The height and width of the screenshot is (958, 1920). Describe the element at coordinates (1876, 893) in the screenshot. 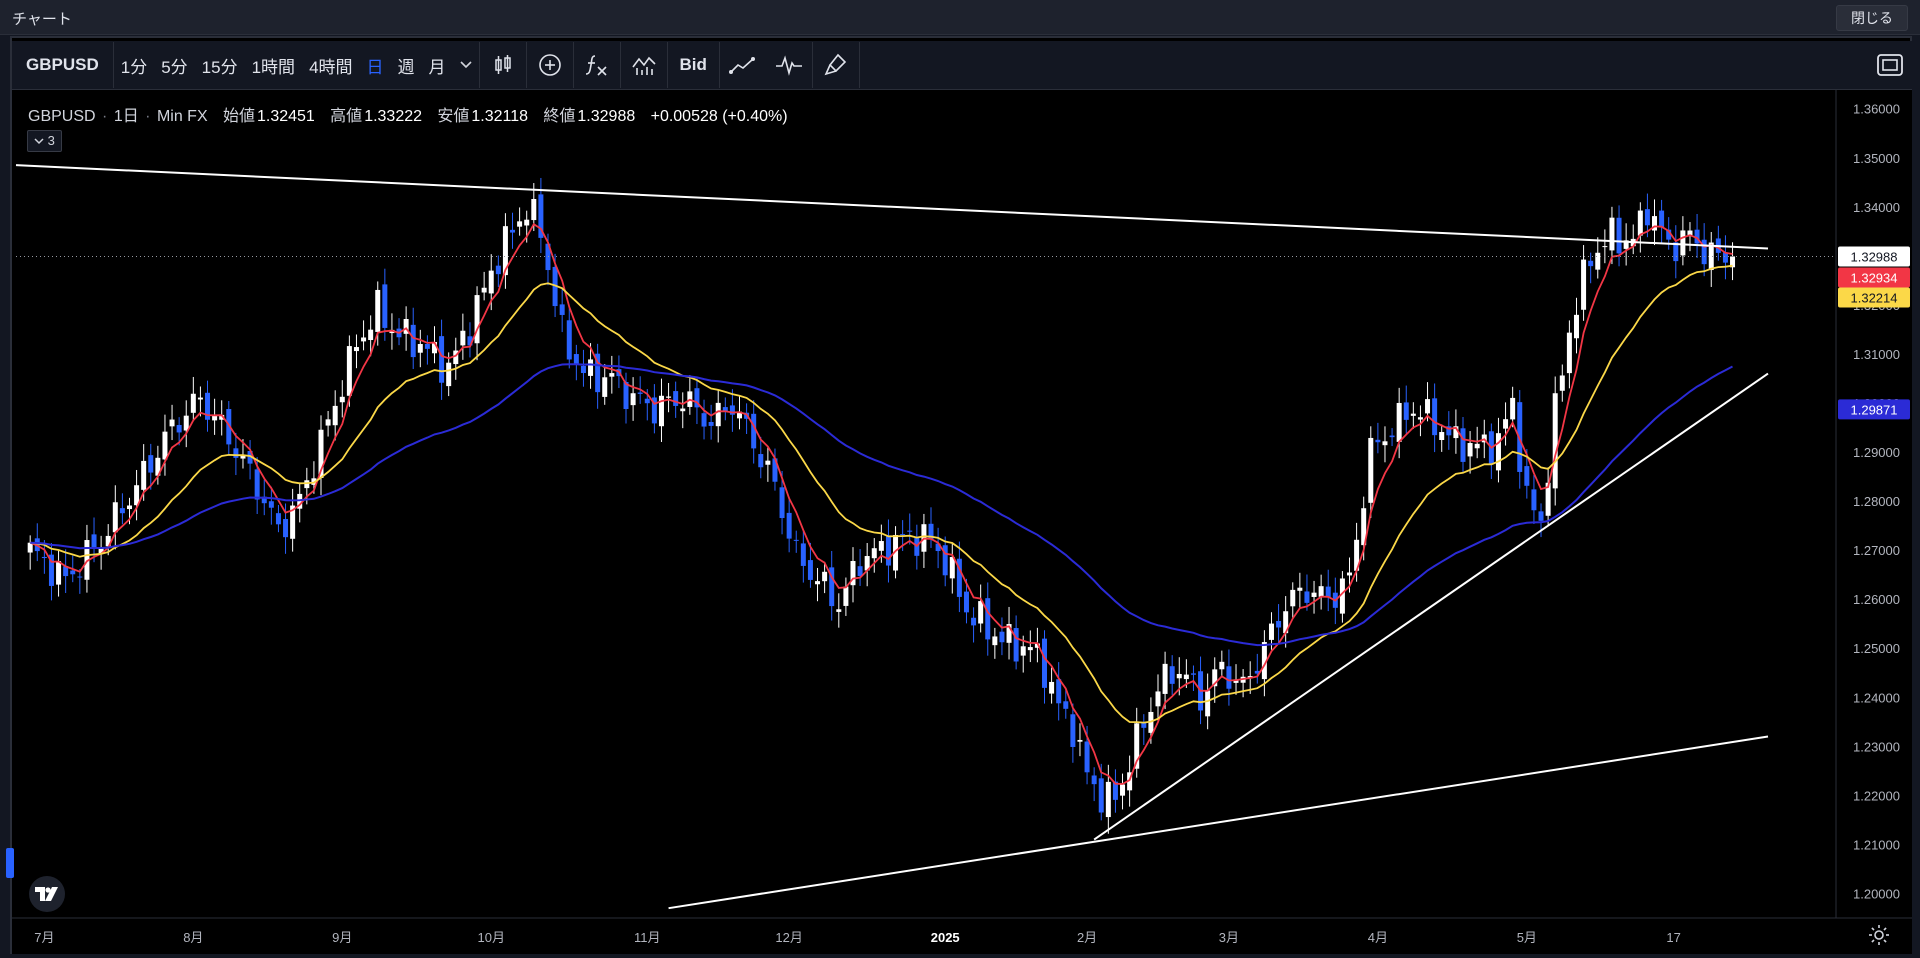

I see `y-tick-label: 1.20000` at that location.